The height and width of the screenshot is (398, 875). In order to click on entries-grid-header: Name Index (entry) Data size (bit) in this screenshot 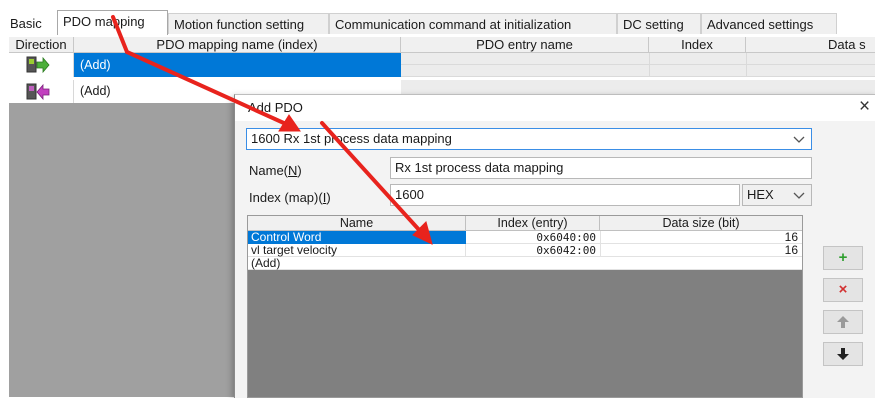, I will do `click(525, 223)`.